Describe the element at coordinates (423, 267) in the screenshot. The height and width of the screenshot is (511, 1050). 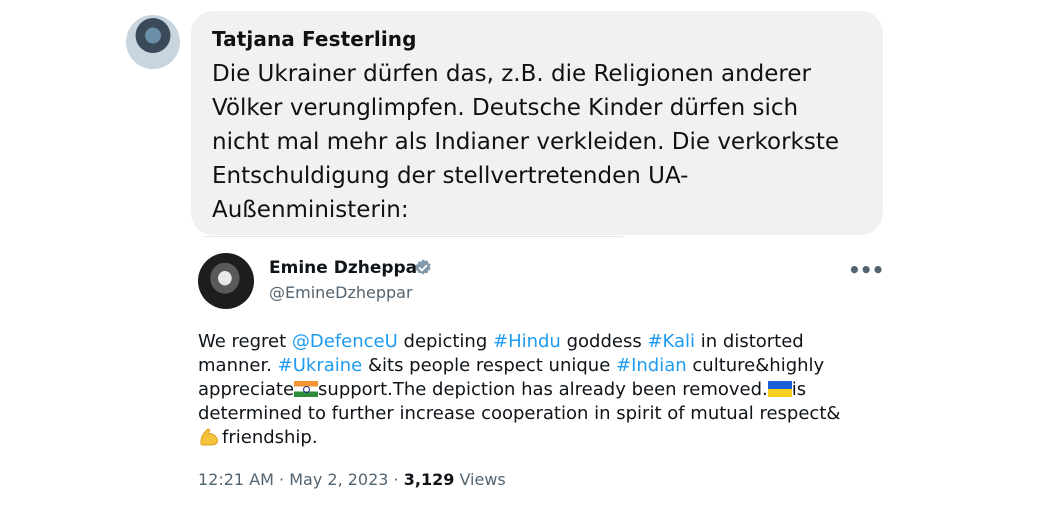
I see `verified-badge-icon` at that location.